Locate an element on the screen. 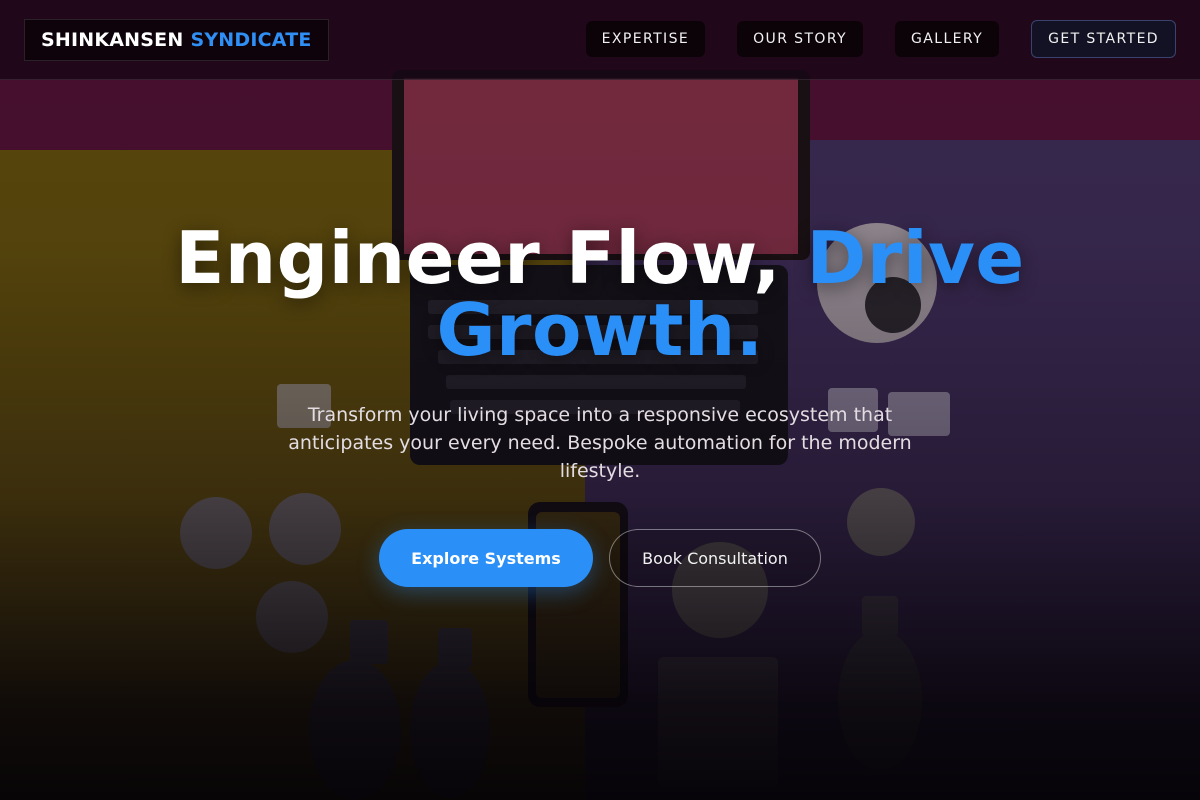 This screenshot has width=1200, height=800. get-started-button: GET STARTED is located at coordinates (1103, 39).